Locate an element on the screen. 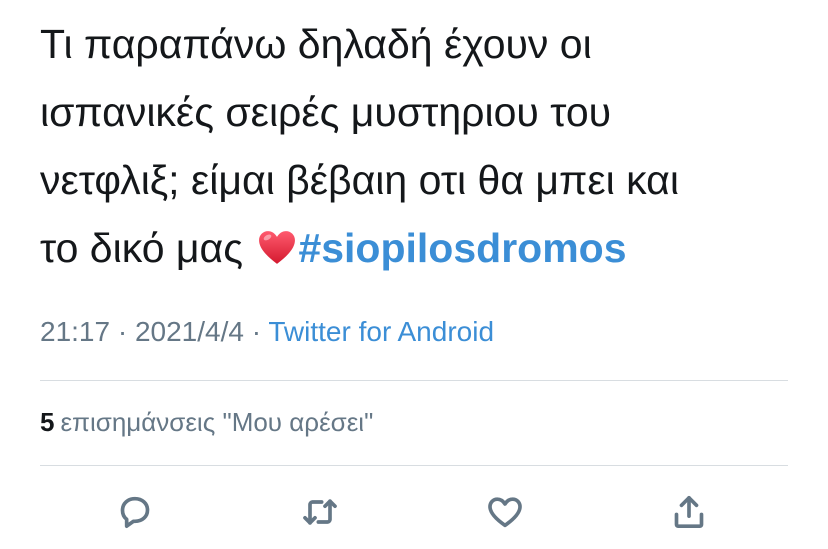 Image resolution: width=828 pixels, height=549 pixels. tweet-meta: 21:17 · 2021/4/4 · Twitter for Android is located at coordinates (267, 332).